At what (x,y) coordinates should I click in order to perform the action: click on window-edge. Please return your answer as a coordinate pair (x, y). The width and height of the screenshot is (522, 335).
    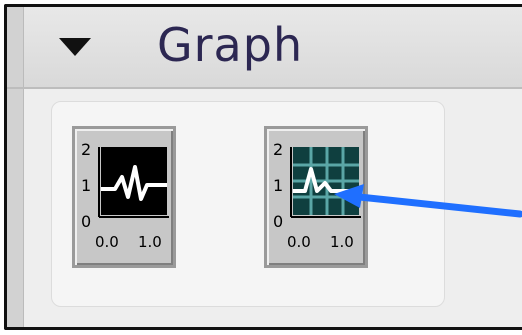
    Looking at the image, I should click on (15, 47).